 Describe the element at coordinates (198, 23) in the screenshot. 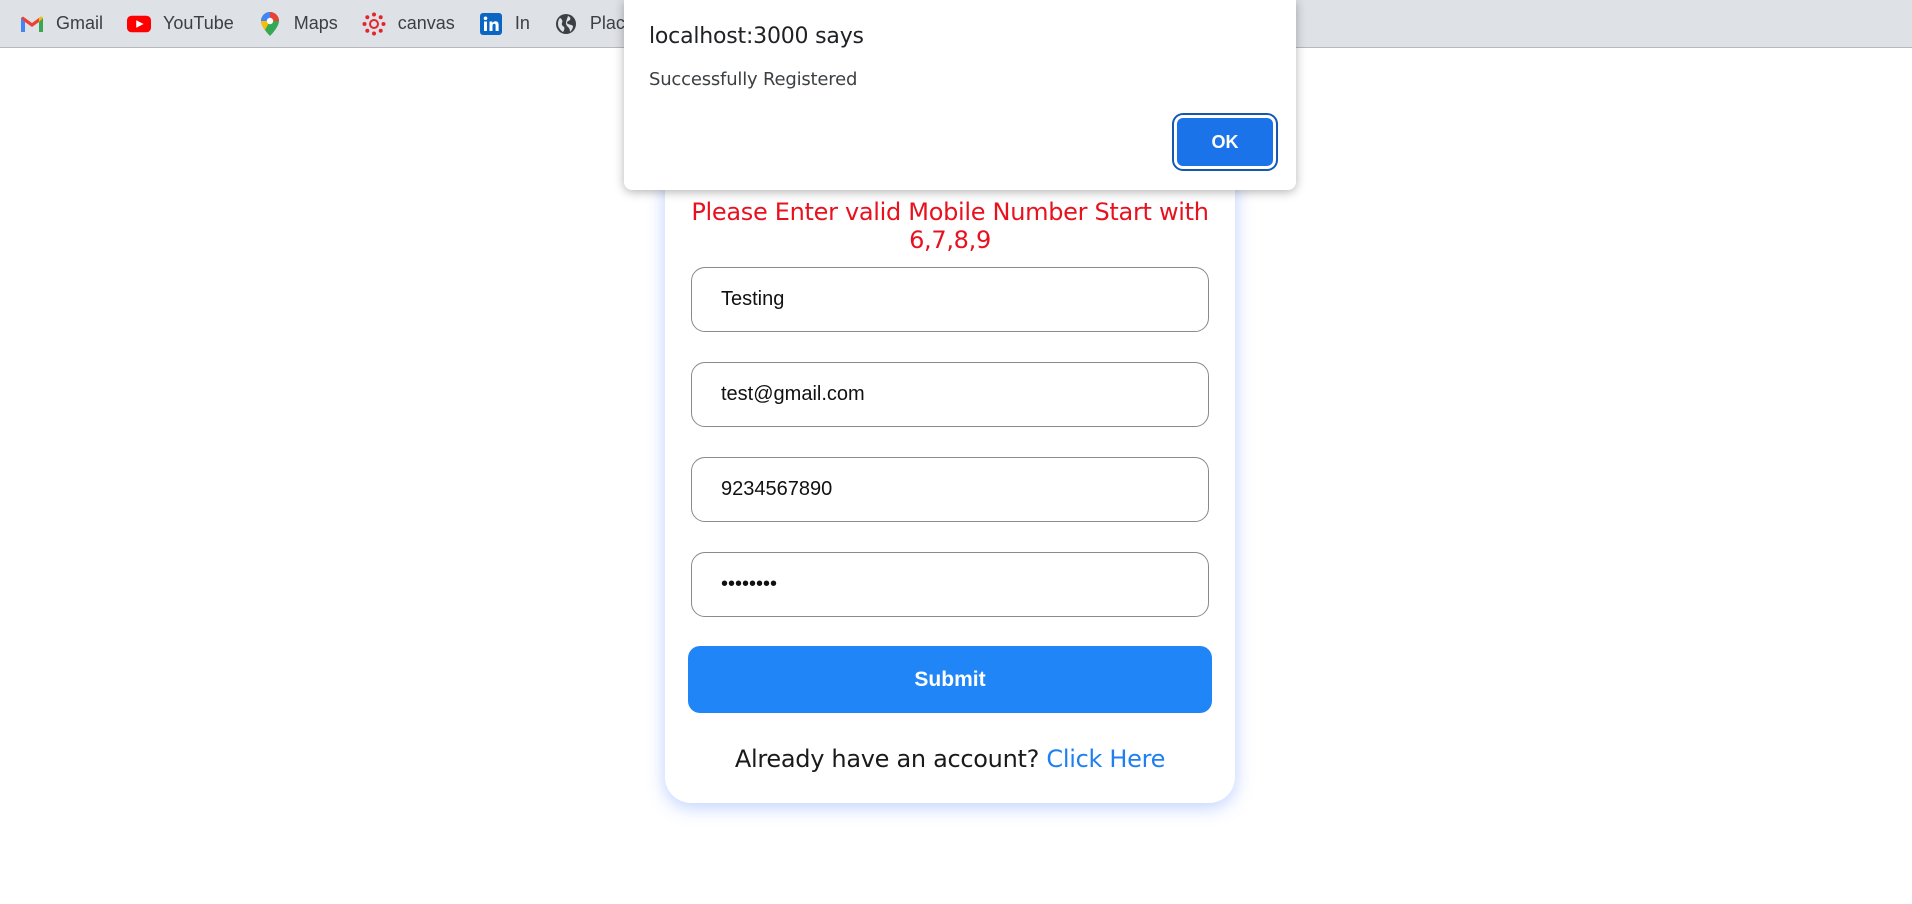

I see `bookmark-label: YouTube` at that location.